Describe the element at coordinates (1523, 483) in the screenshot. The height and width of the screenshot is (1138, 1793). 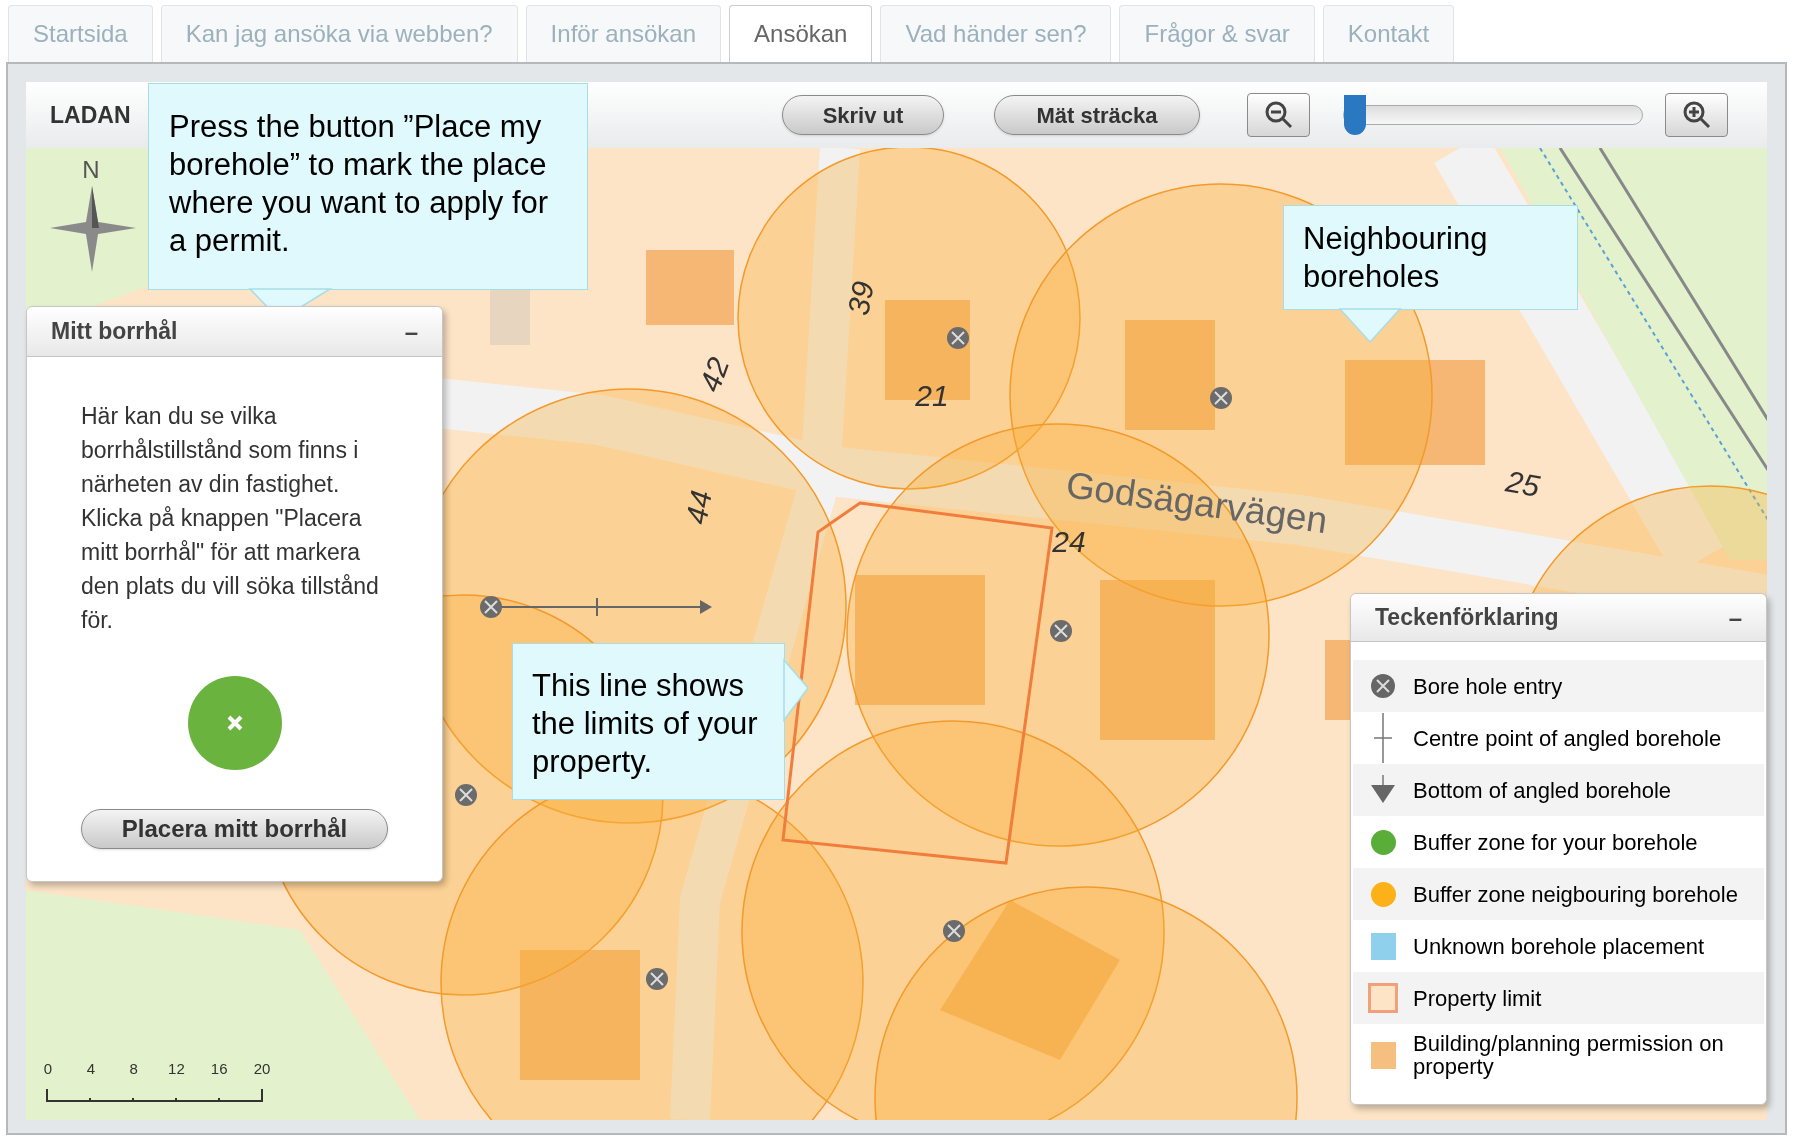
I see `house-number-label: 25` at that location.